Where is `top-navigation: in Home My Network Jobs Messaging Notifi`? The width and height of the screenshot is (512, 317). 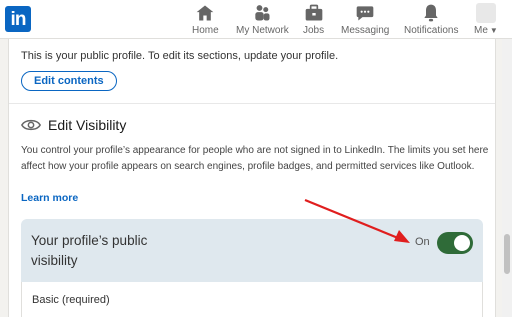 top-navigation: in Home My Network Jobs Messaging Notifi is located at coordinates (256, 19).